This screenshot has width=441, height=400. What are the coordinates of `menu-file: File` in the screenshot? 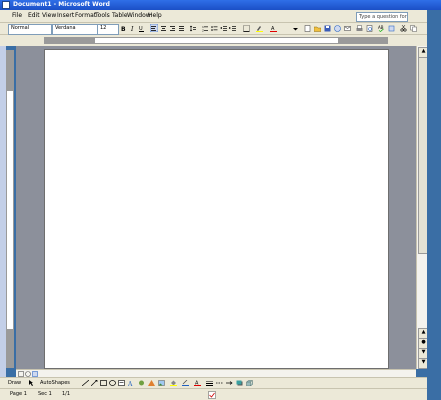 It's located at (17, 15).